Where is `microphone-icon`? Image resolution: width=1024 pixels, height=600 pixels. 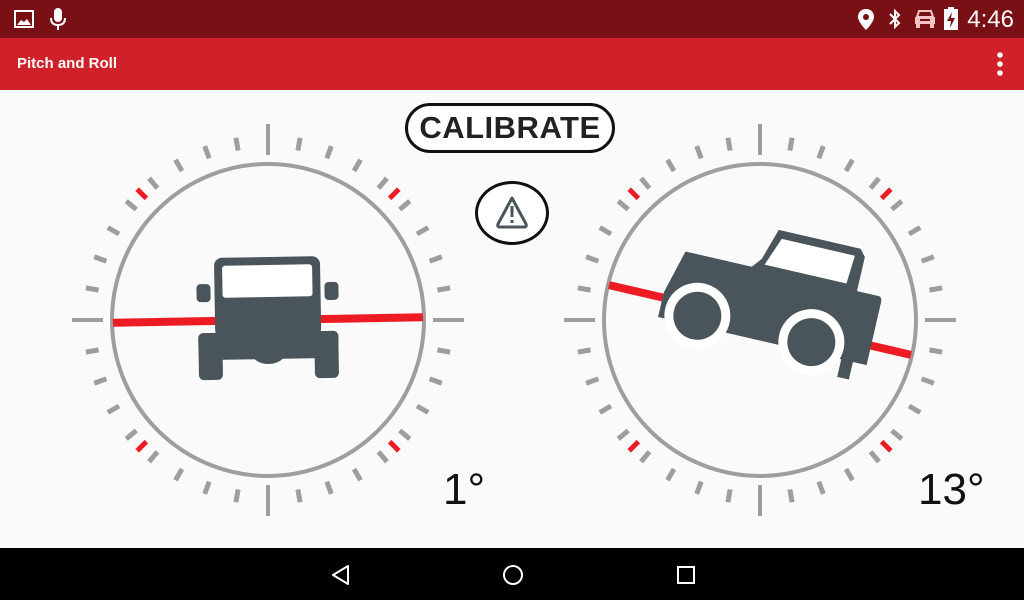
microphone-icon is located at coordinates (58, 19).